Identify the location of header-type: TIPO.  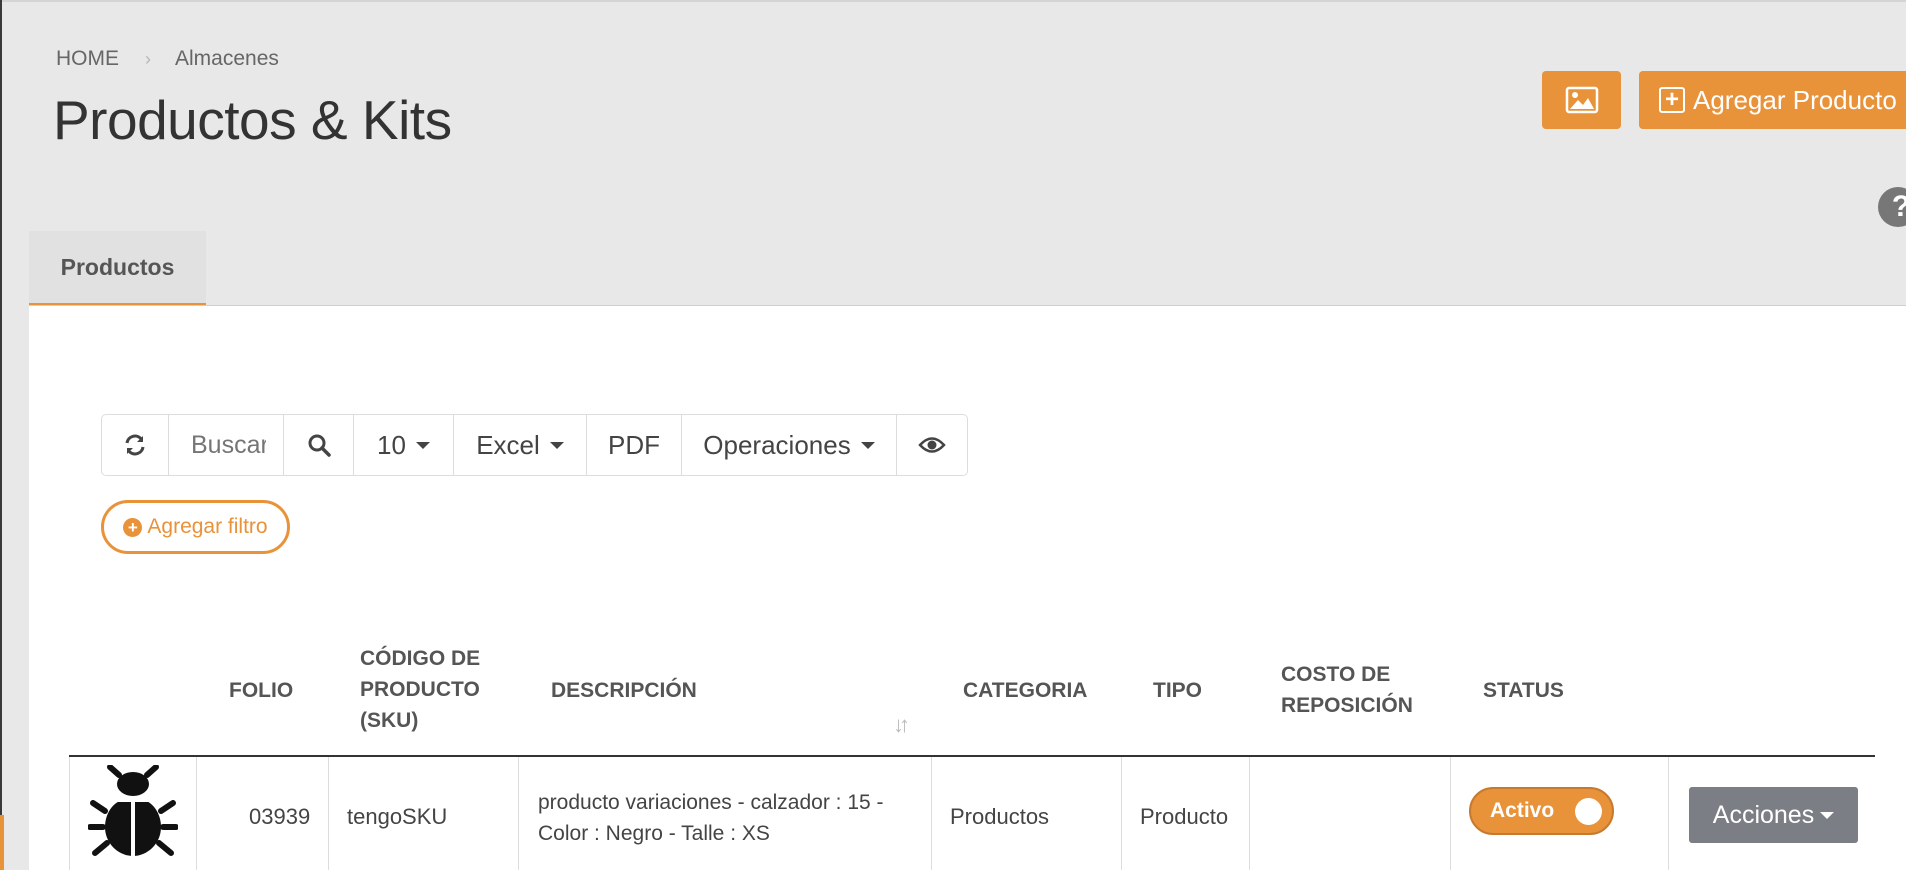
(1177, 690).